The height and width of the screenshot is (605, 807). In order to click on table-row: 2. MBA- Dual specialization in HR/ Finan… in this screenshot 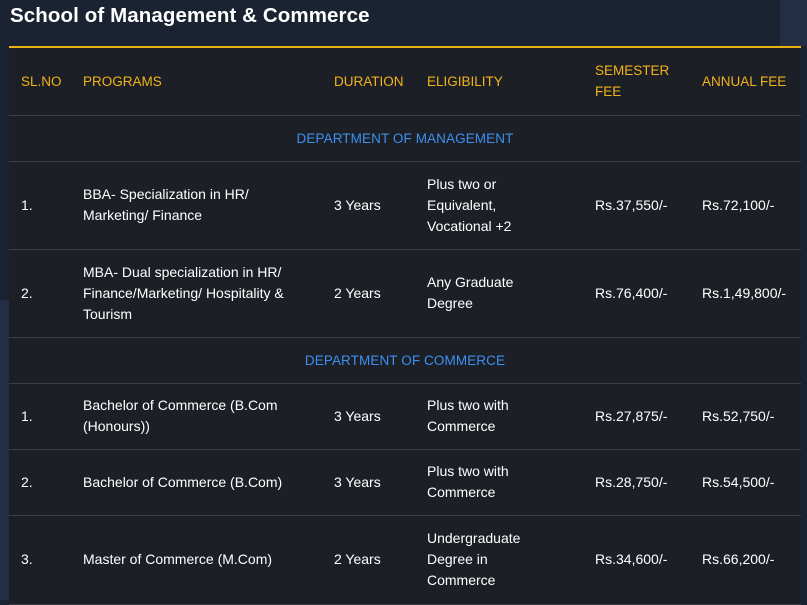, I will do `click(405, 293)`.